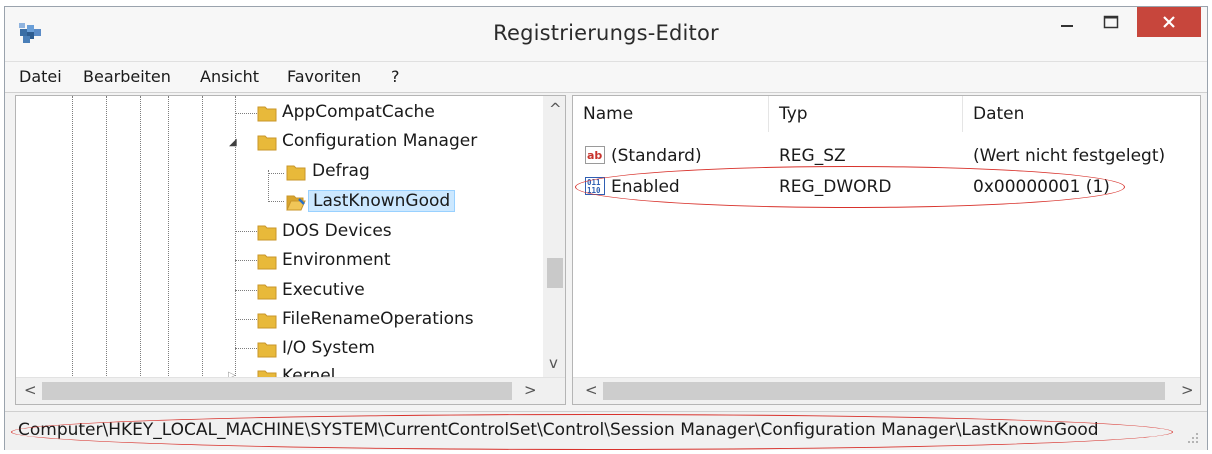  Describe the element at coordinates (606, 77) in the screenshot. I see `menu-bar: Datei Bearbeiten Ansicht Favoriten ?` at that location.